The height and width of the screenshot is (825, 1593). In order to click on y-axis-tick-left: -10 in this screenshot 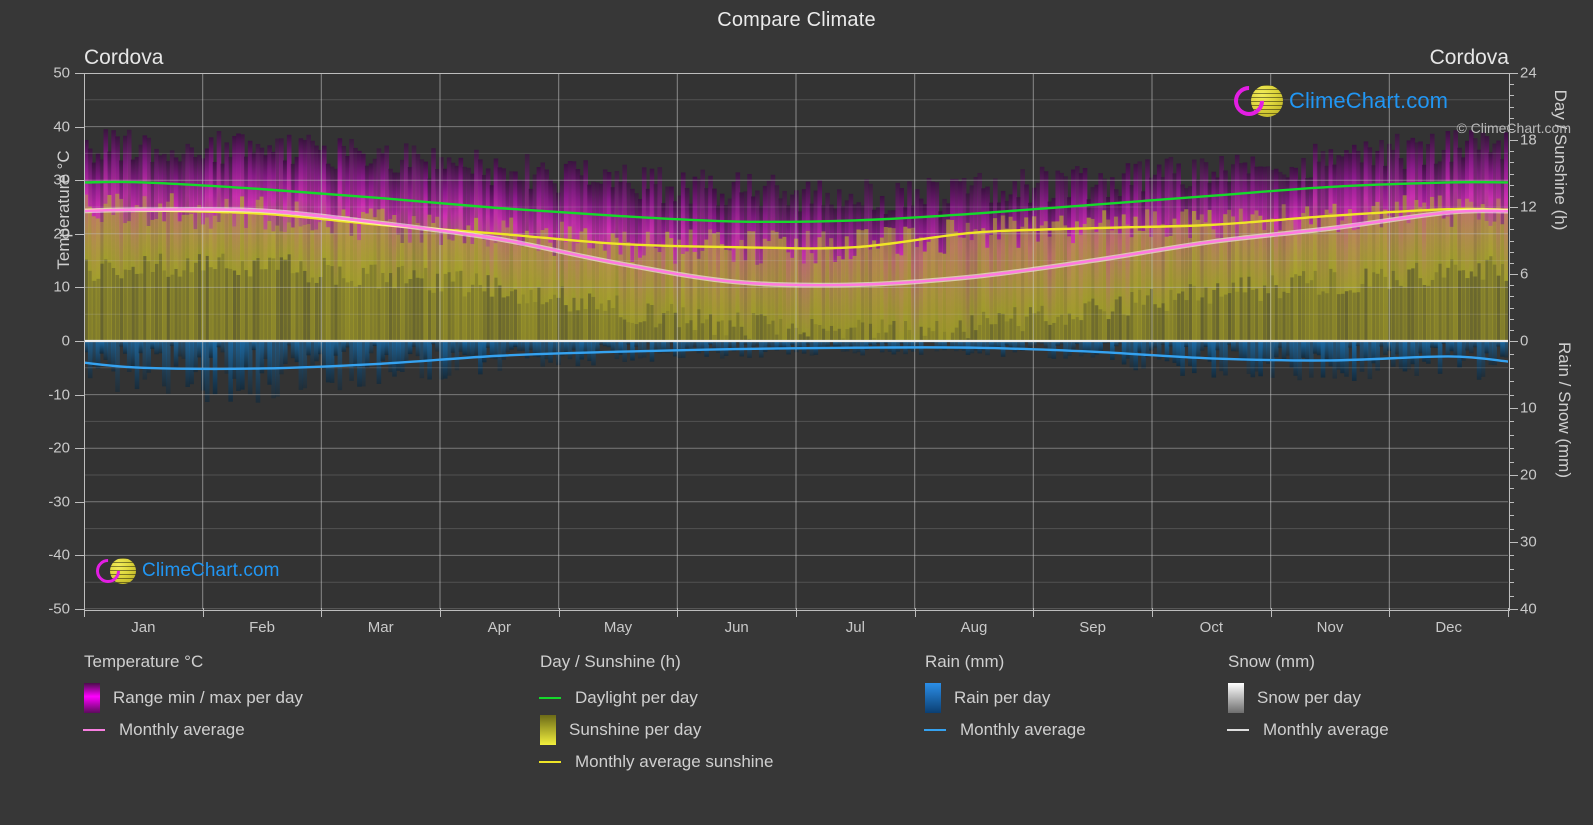, I will do `click(59, 395)`.